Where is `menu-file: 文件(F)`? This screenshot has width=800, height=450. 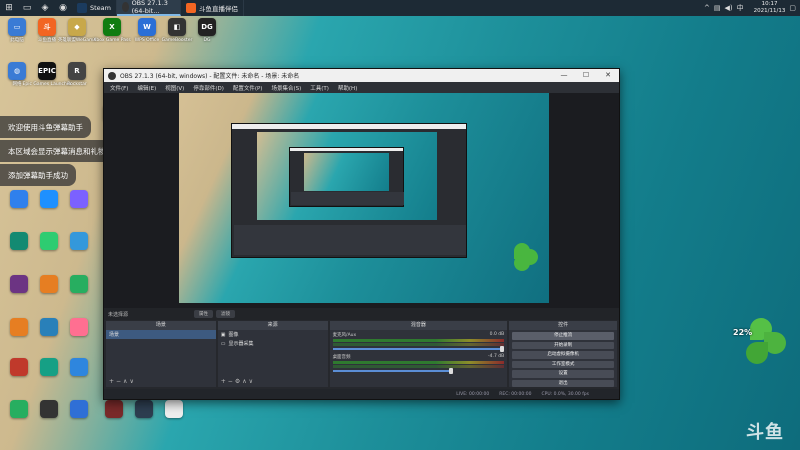 menu-file: 文件(F) is located at coordinates (119, 88).